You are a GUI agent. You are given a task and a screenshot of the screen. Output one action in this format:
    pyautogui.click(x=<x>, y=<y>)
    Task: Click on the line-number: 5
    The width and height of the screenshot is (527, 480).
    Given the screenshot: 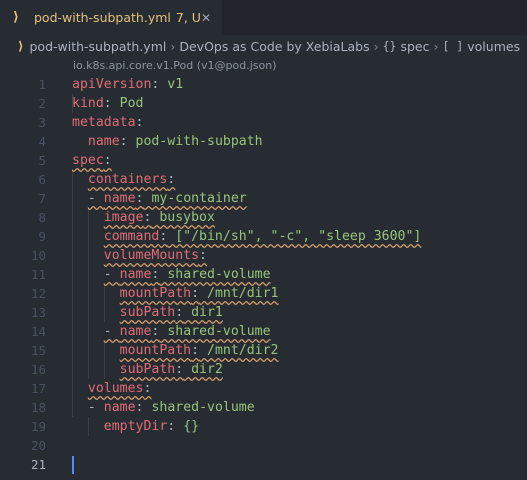 What is the action you would take?
    pyautogui.click(x=42, y=160)
    